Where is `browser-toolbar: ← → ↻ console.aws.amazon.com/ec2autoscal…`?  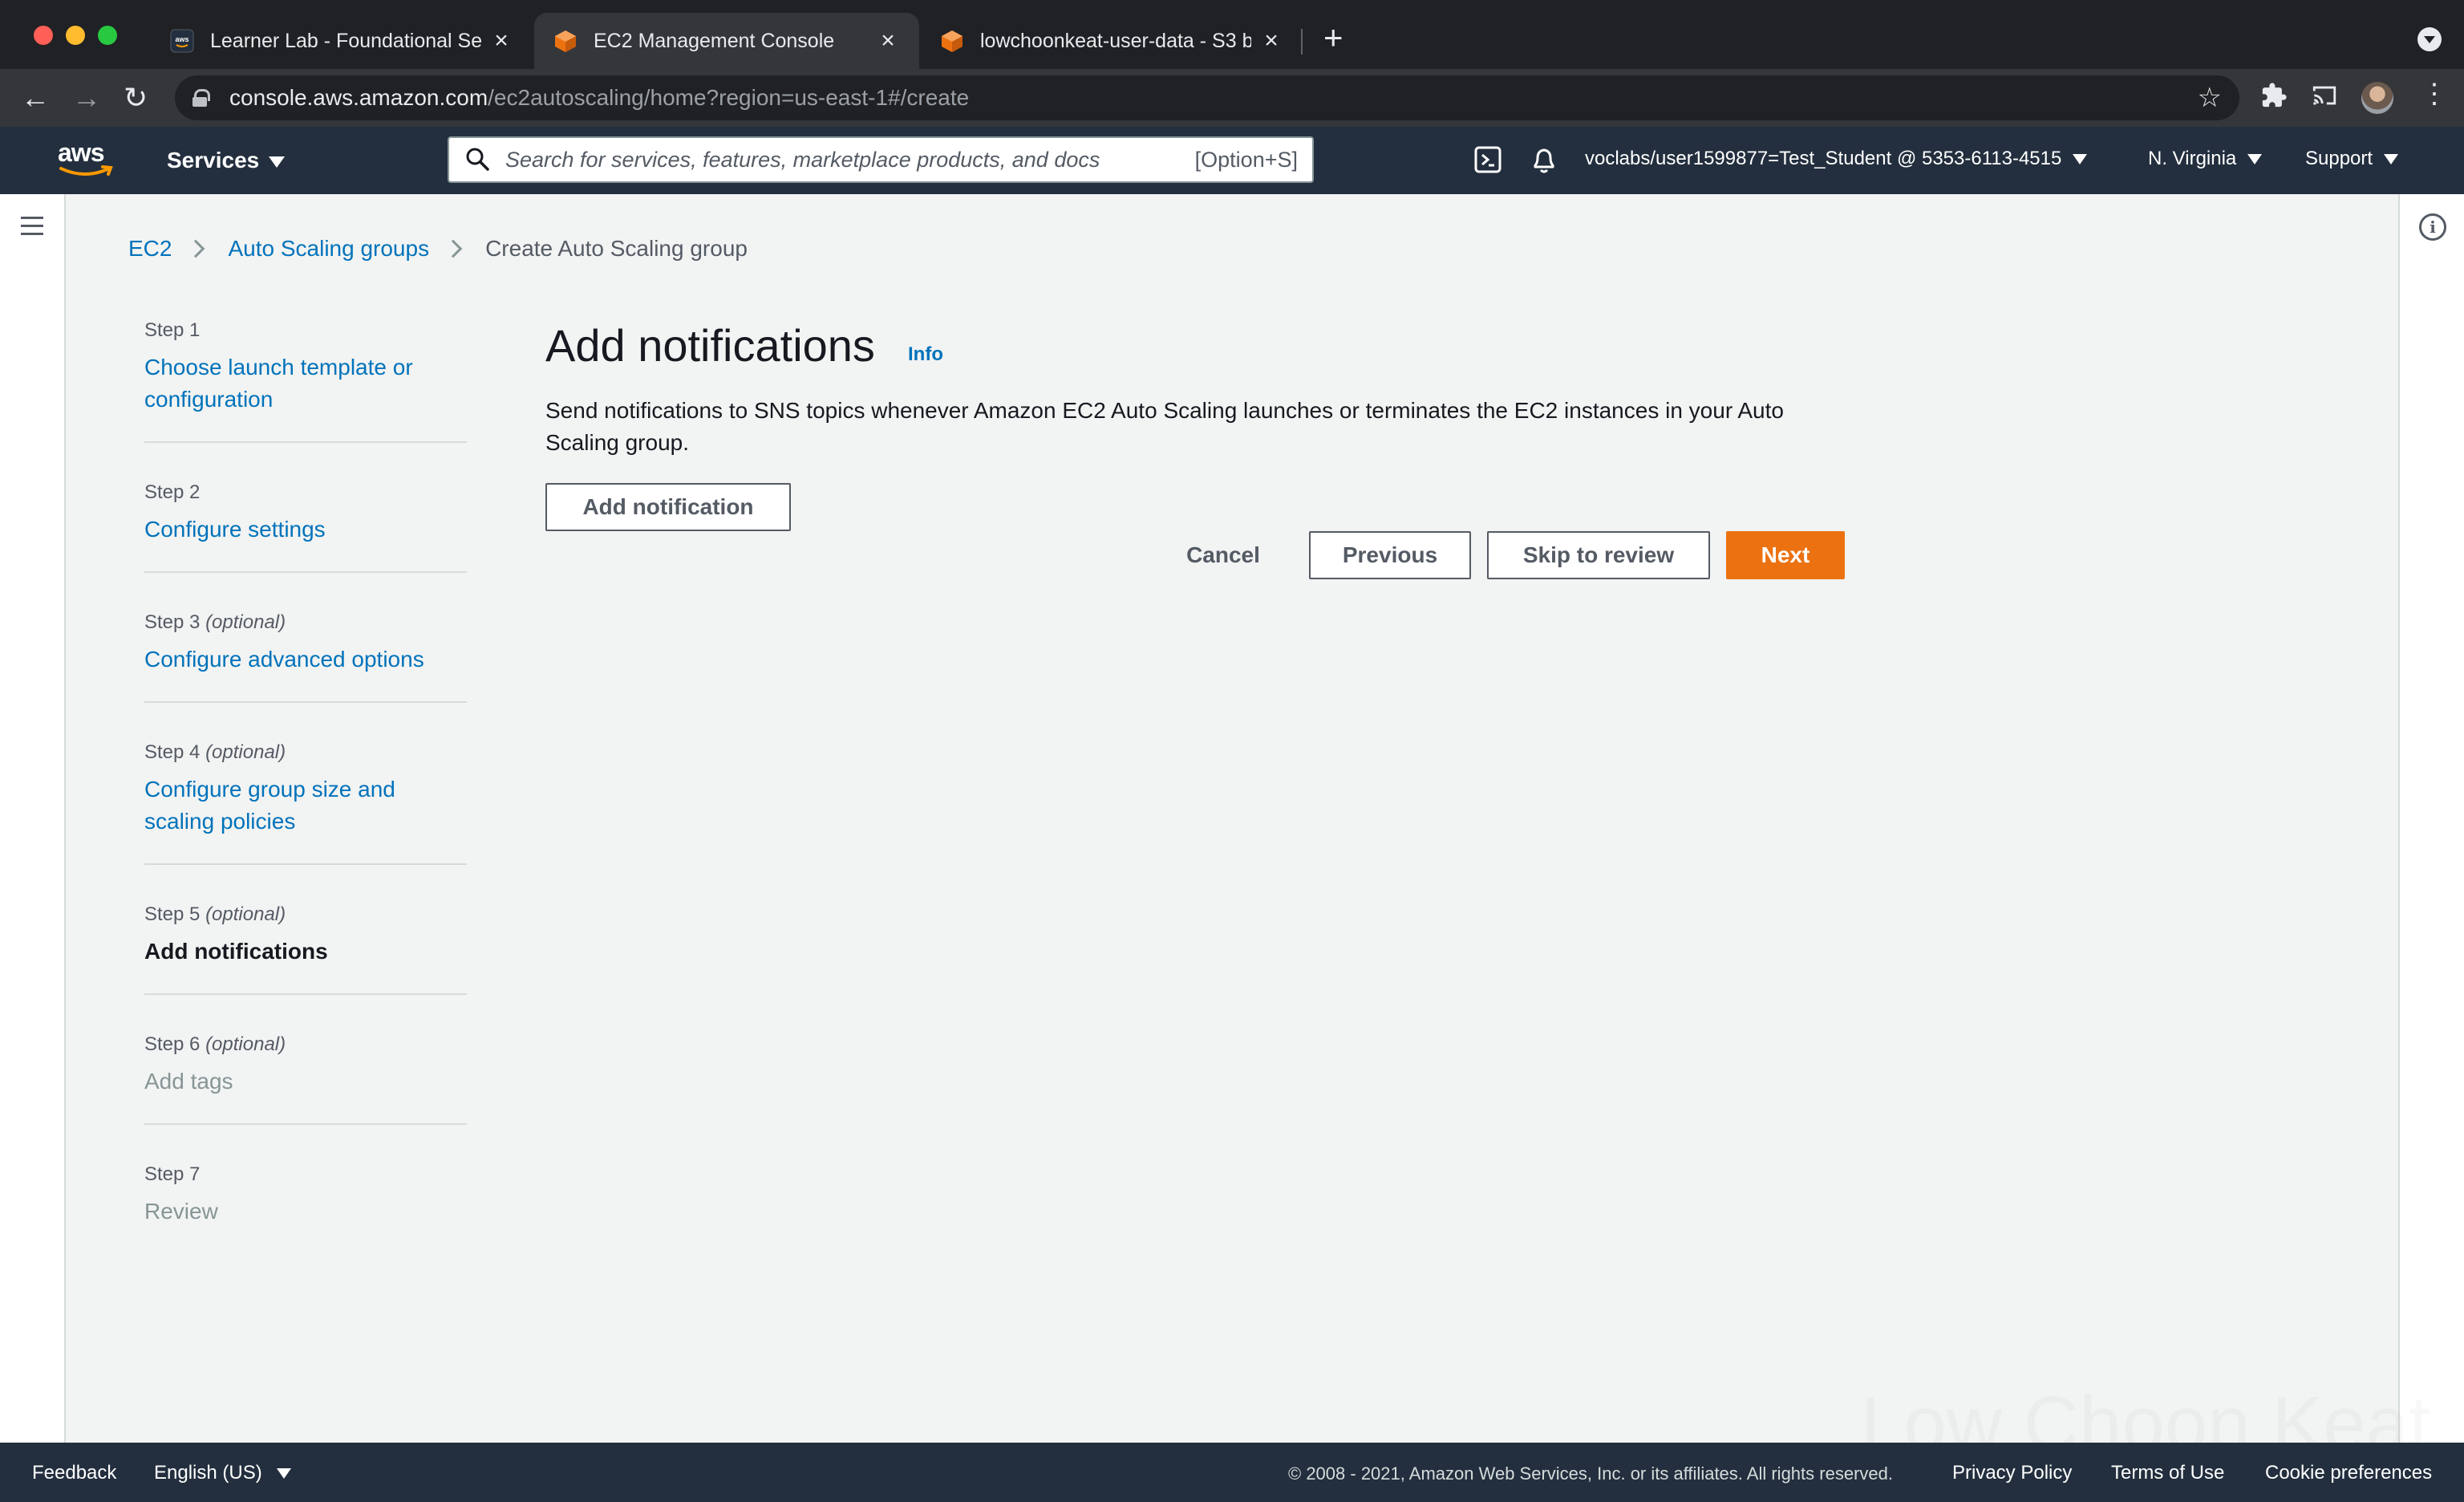 browser-toolbar: ← → ↻ console.aws.amazon.com/ec2autoscal… is located at coordinates (1232, 98).